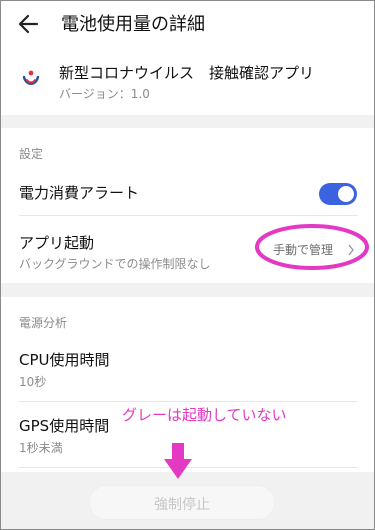 This screenshot has height=530, width=375. Describe the element at coordinates (178, 461) in the screenshot. I see `annotation-arrow-icon` at that location.